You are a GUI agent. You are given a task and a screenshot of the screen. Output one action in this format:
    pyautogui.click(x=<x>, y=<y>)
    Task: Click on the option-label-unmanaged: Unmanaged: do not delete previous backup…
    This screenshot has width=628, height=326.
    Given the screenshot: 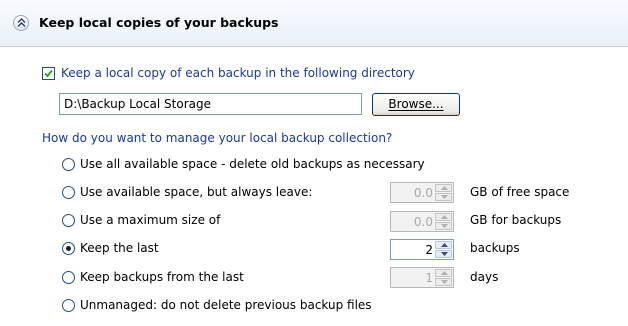 What is the action you would take?
    pyautogui.click(x=226, y=305)
    